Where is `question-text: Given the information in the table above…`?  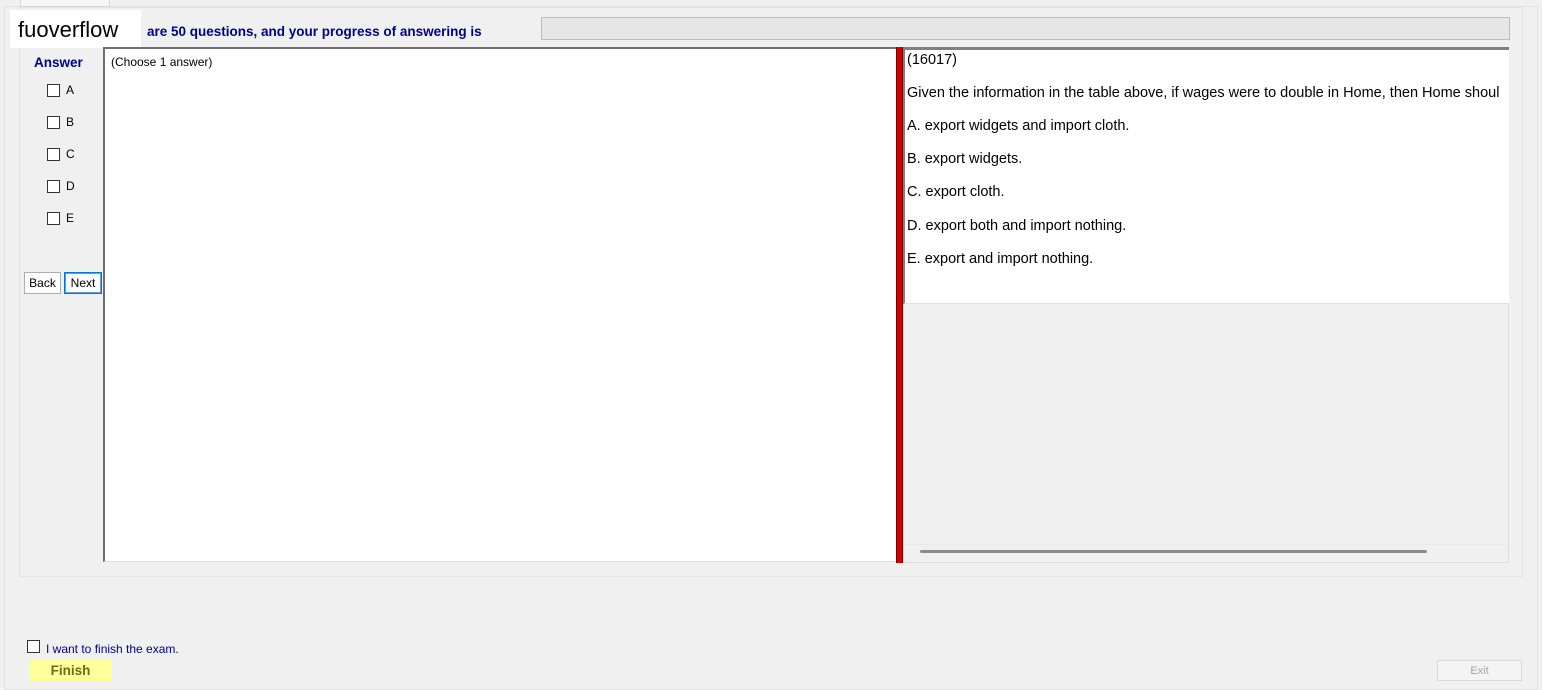
question-text: Given the information in the table above… is located at coordinates (1203, 93).